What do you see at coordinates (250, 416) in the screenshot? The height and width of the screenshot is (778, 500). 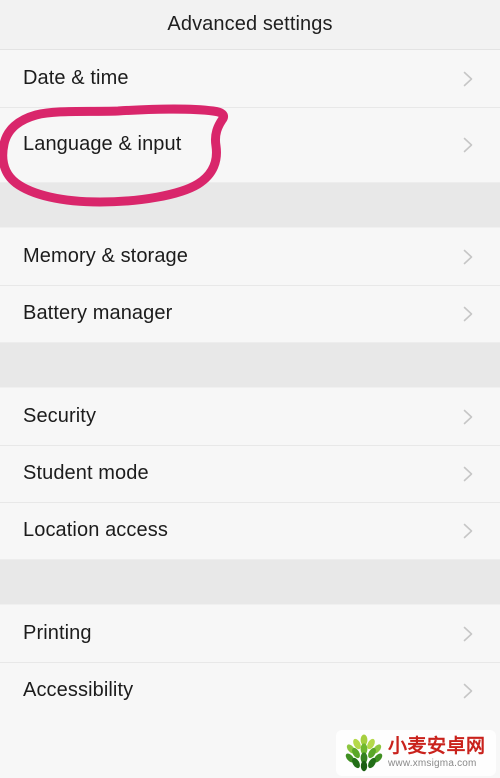 I see `settings-row-security: Security` at bounding box center [250, 416].